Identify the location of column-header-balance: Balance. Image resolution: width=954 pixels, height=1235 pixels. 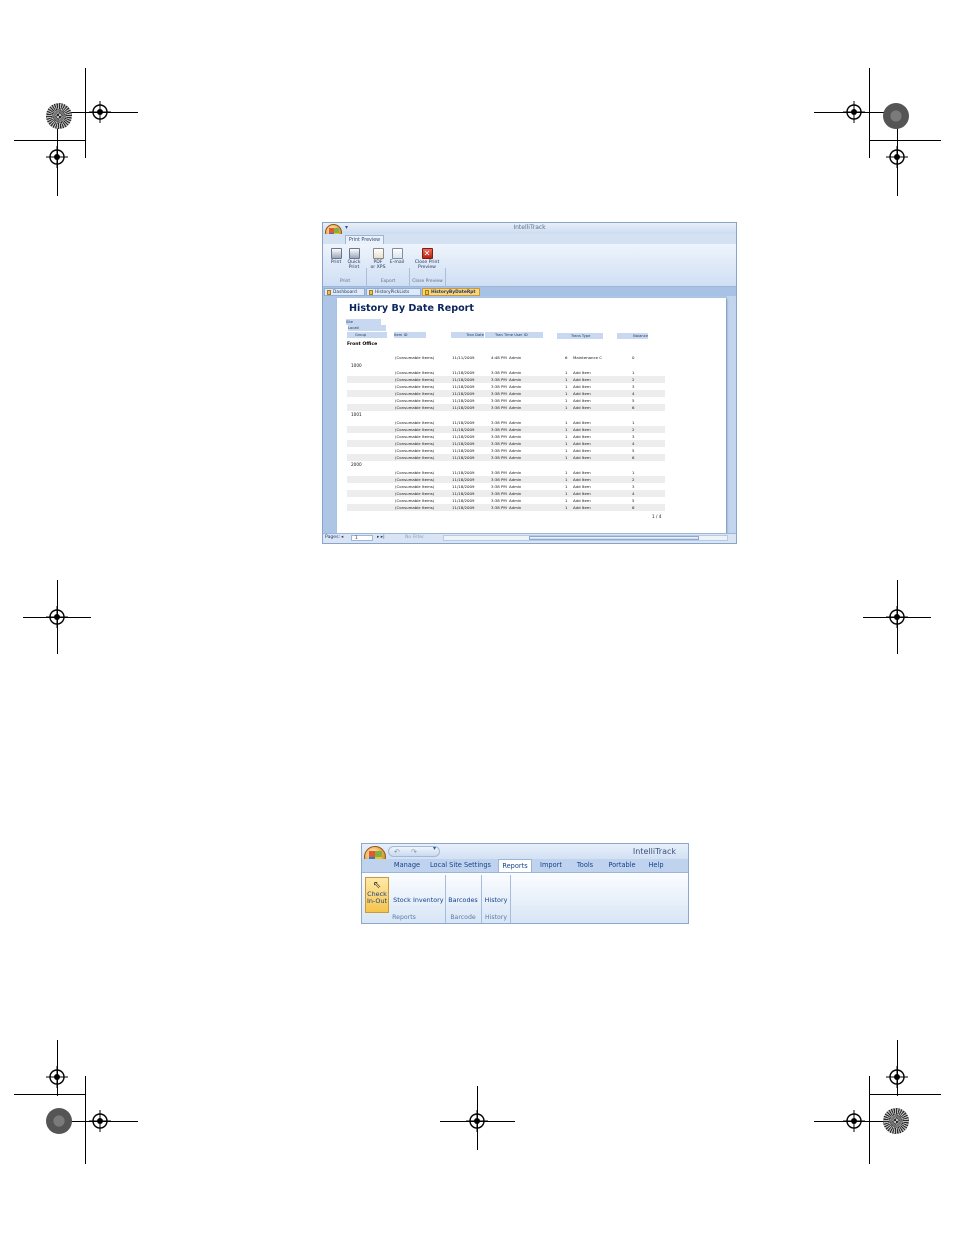
(632, 336).